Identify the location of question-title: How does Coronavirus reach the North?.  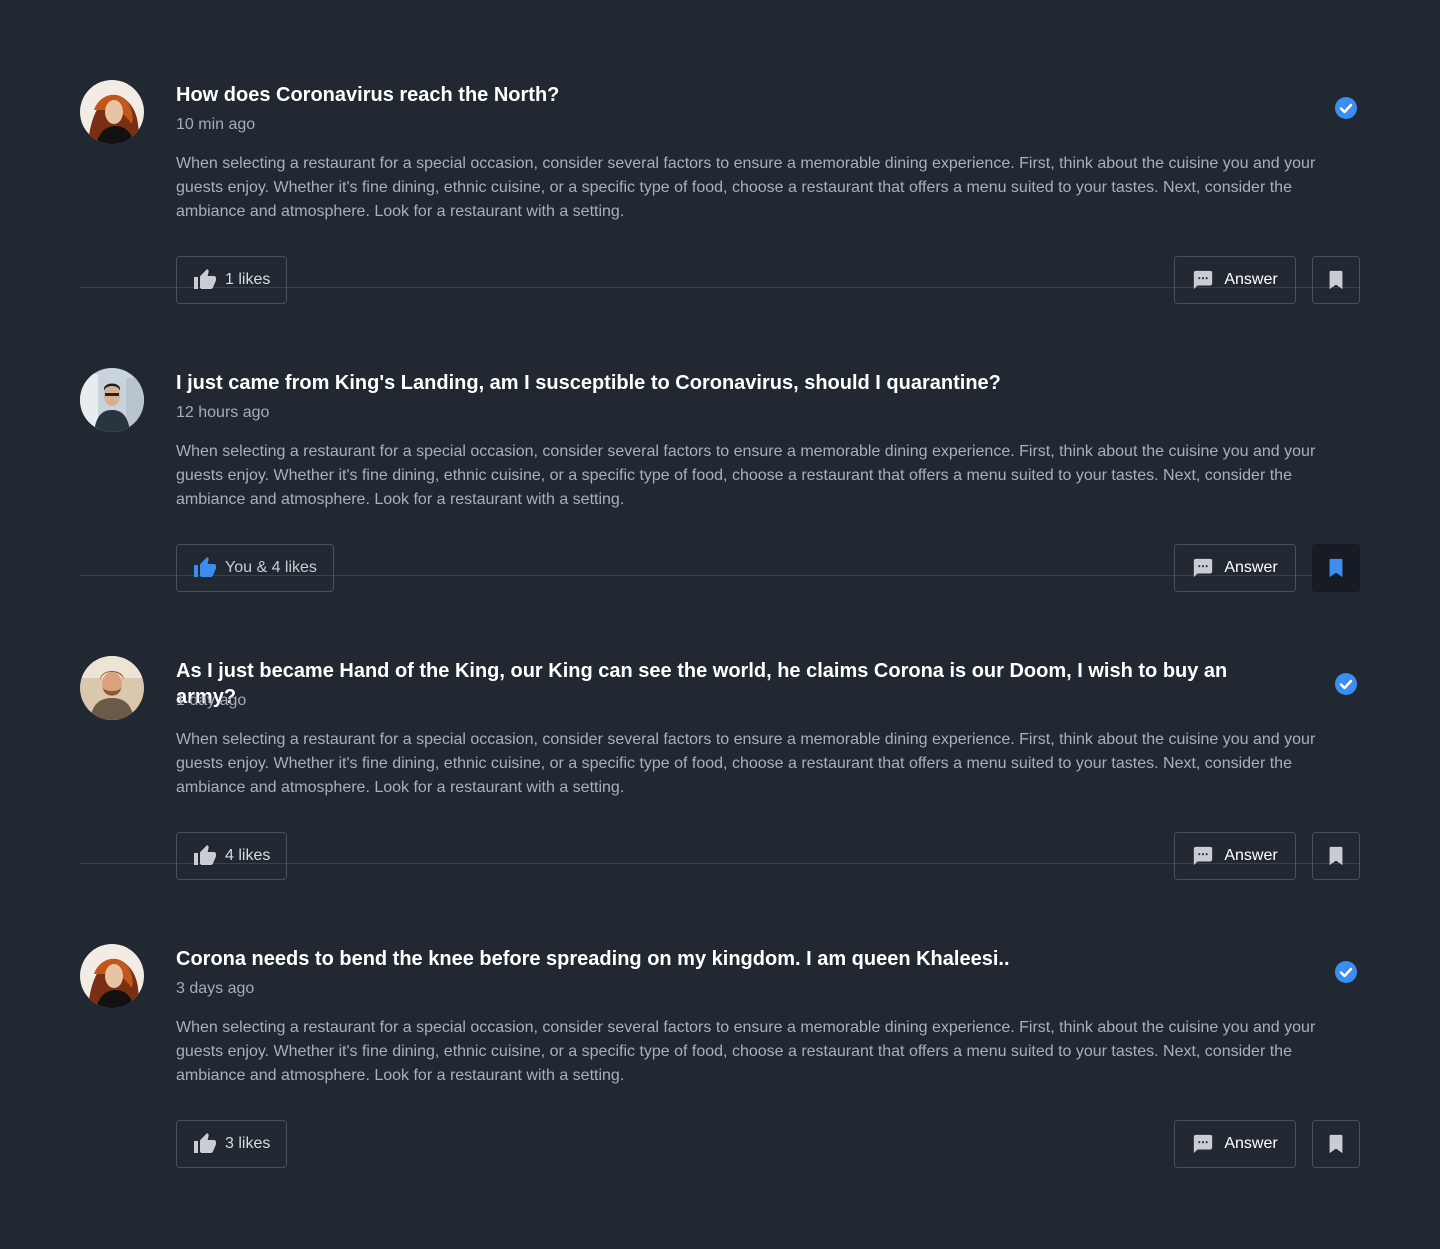
(733, 95).